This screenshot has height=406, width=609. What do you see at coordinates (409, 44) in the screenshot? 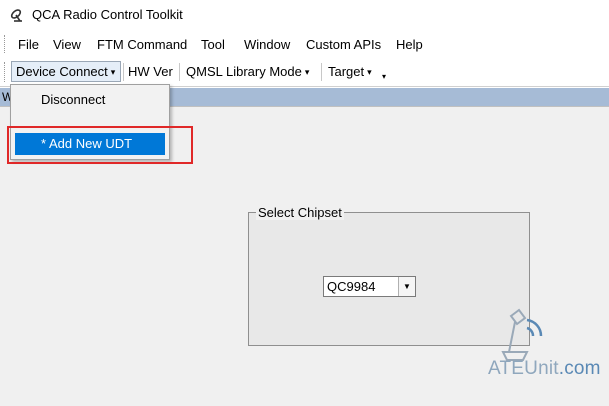
I see `menu-help: Help` at bounding box center [409, 44].